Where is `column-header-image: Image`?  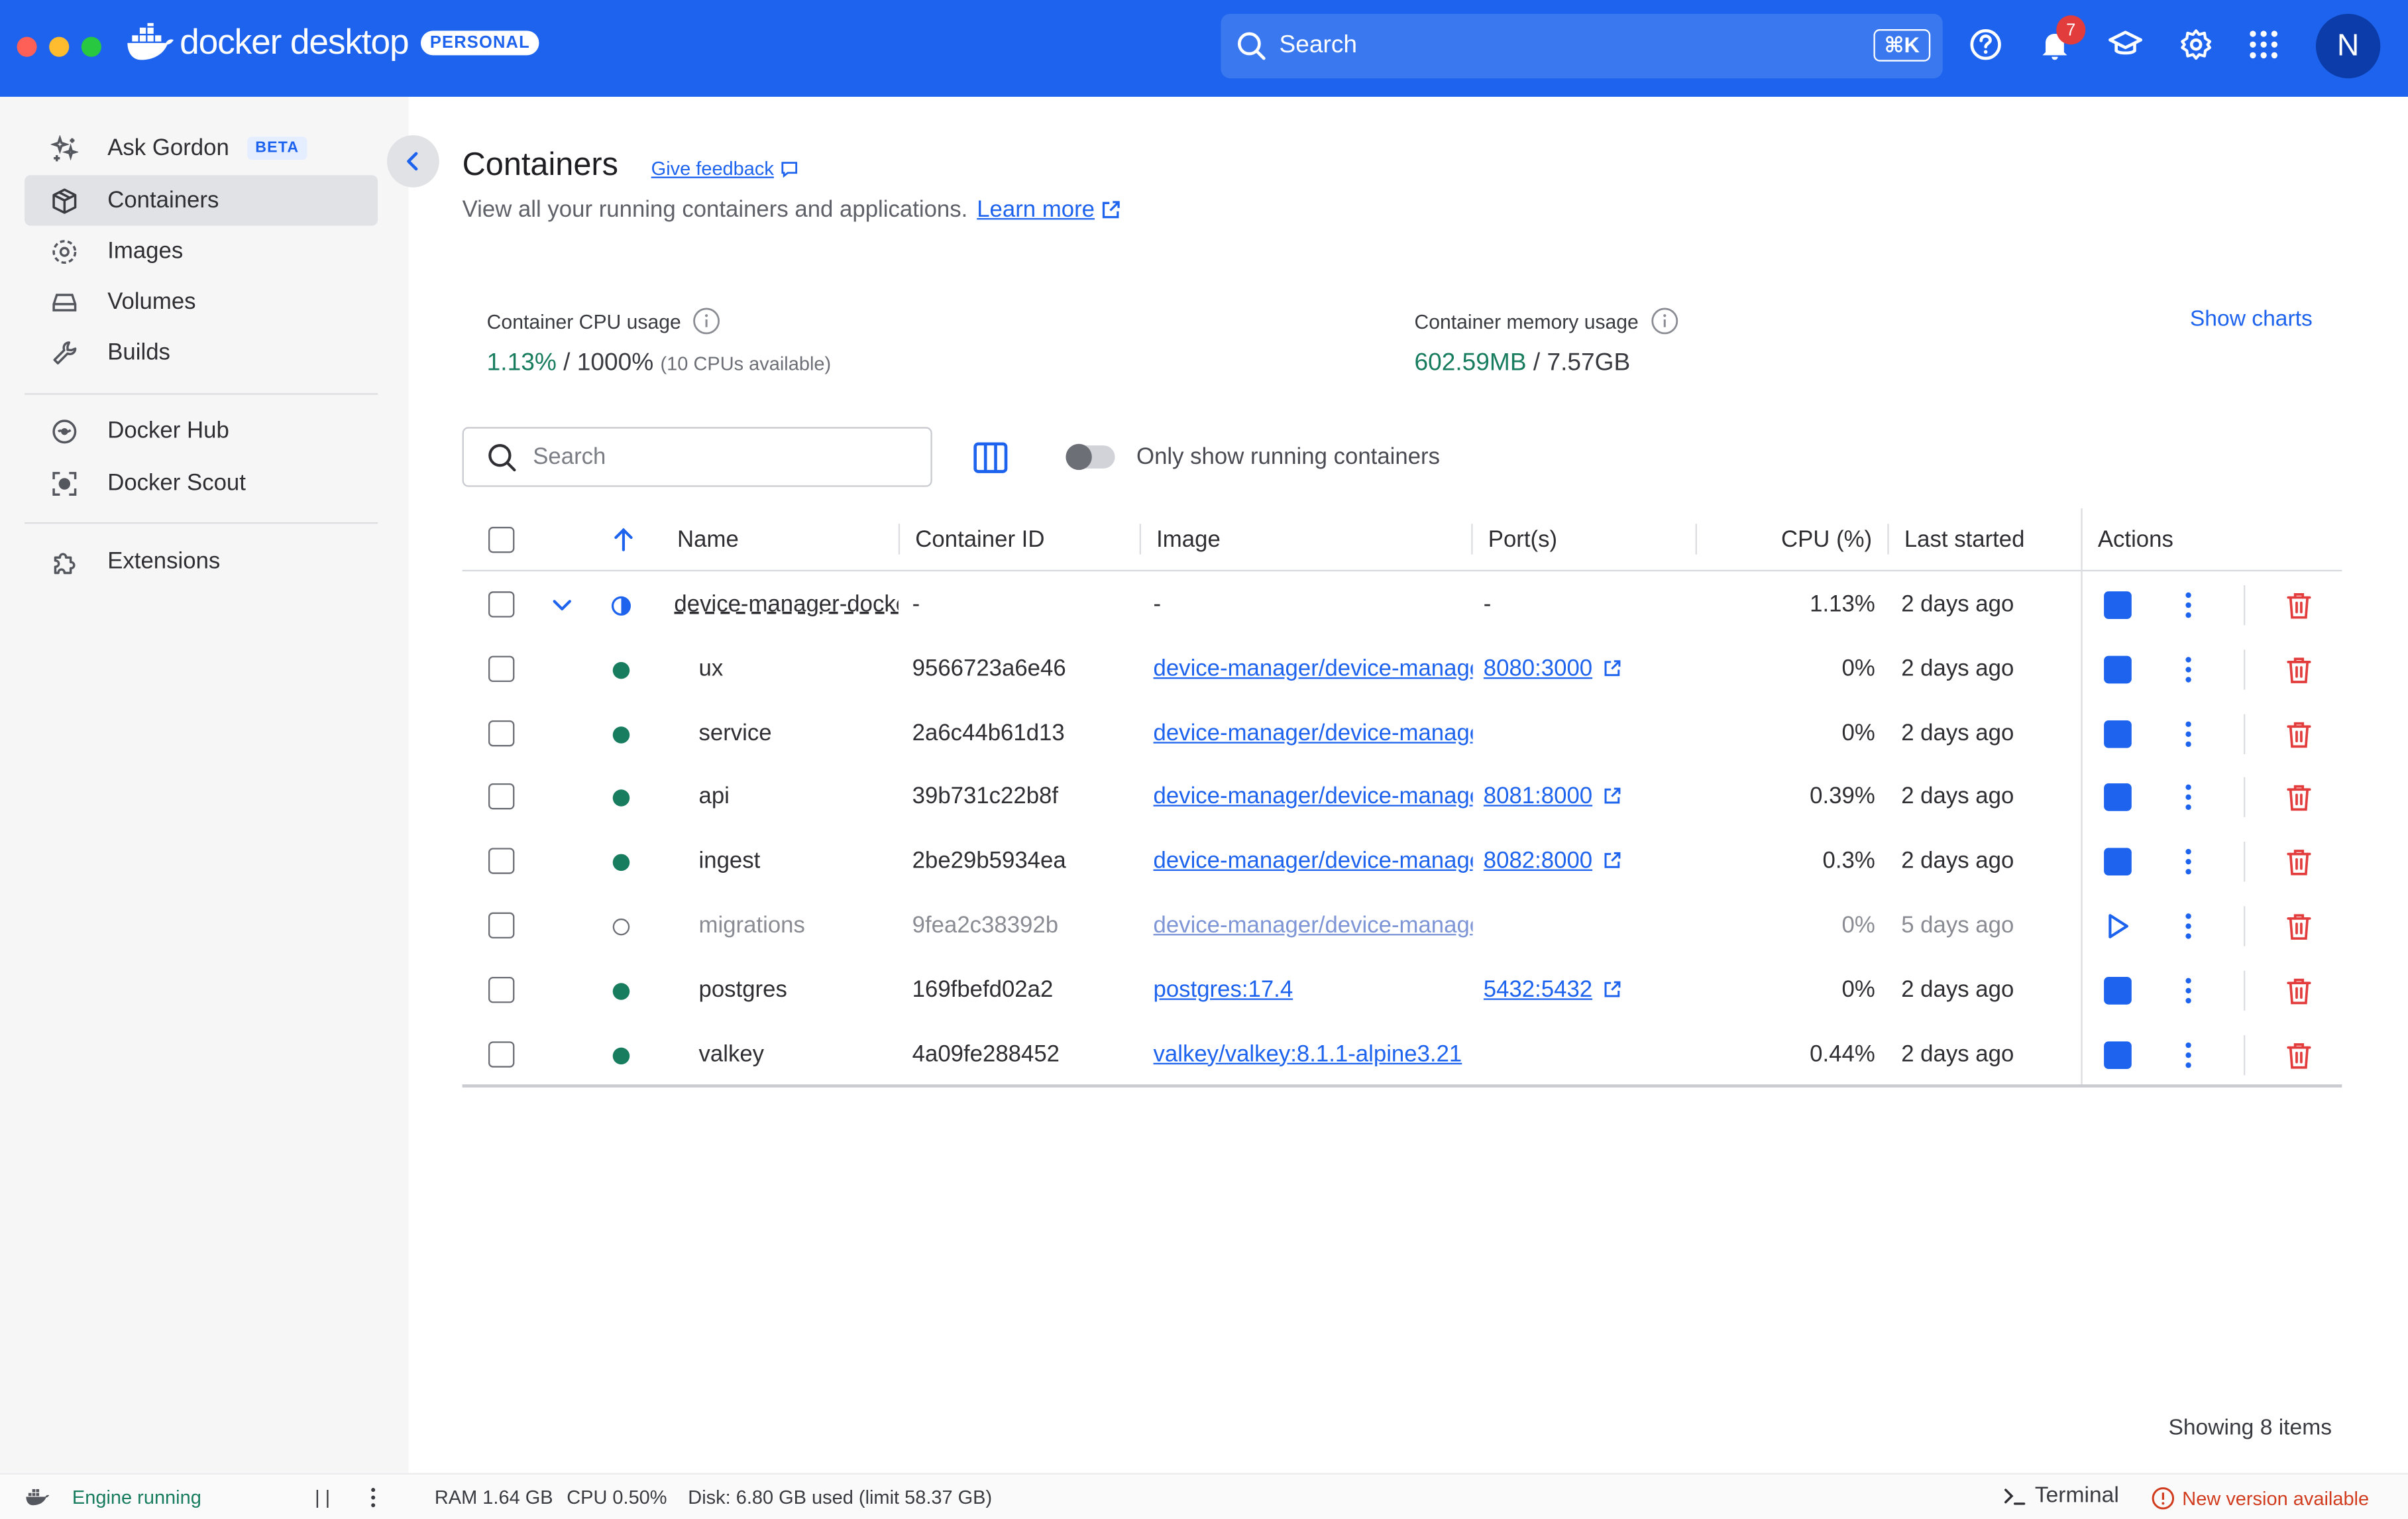
column-header-image: Image is located at coordinates (1188, 540).